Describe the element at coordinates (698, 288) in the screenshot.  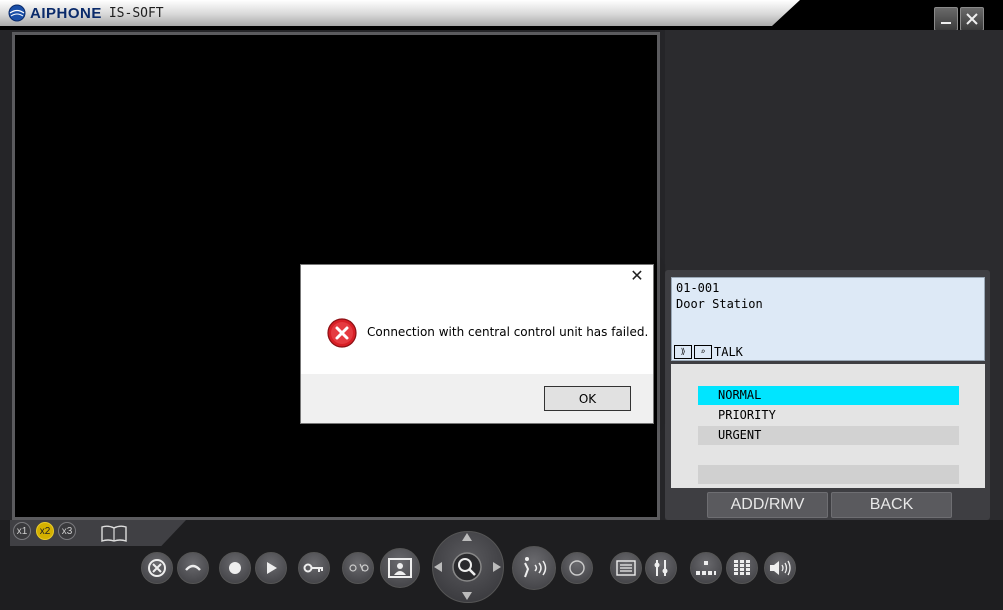
I see `station-id: 01-001` at that location.